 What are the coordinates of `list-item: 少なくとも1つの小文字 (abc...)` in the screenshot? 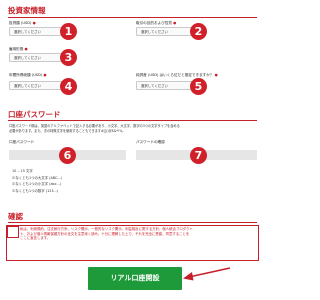 It's located at (37, 184).